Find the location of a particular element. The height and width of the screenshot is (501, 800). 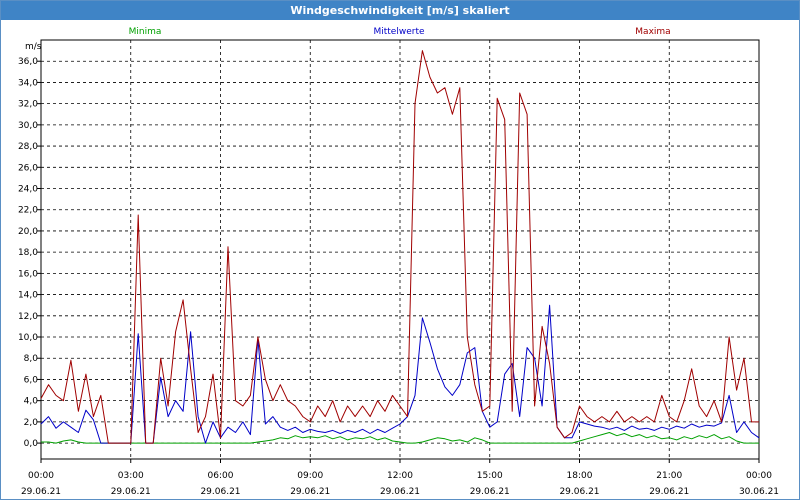

x-tick-time: 06:00 is located at coordinates (221, 476).